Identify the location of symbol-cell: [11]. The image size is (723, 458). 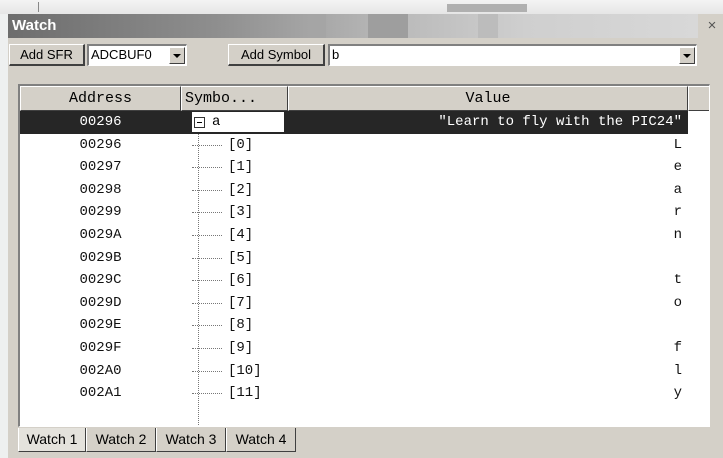
(242, 393).